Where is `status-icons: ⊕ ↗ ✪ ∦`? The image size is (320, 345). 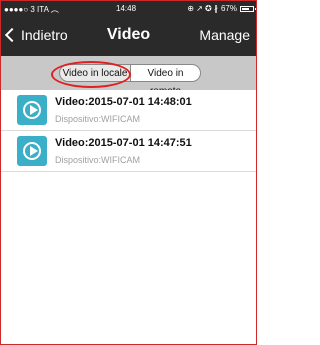
status-icons: ⊕ ↗ ✪ ∦ is located at coordinates (202, 8).